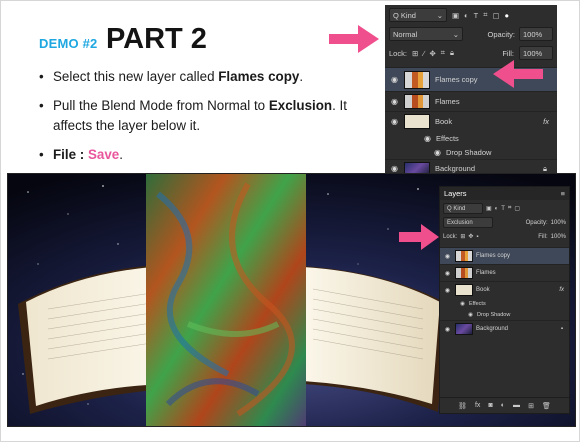 This screenshot has height=442, width=580. What do you see at coordinates (354, 39) in the screenshot?
I see `arrow-blend-mode-top` at bounding box center [354, 39].